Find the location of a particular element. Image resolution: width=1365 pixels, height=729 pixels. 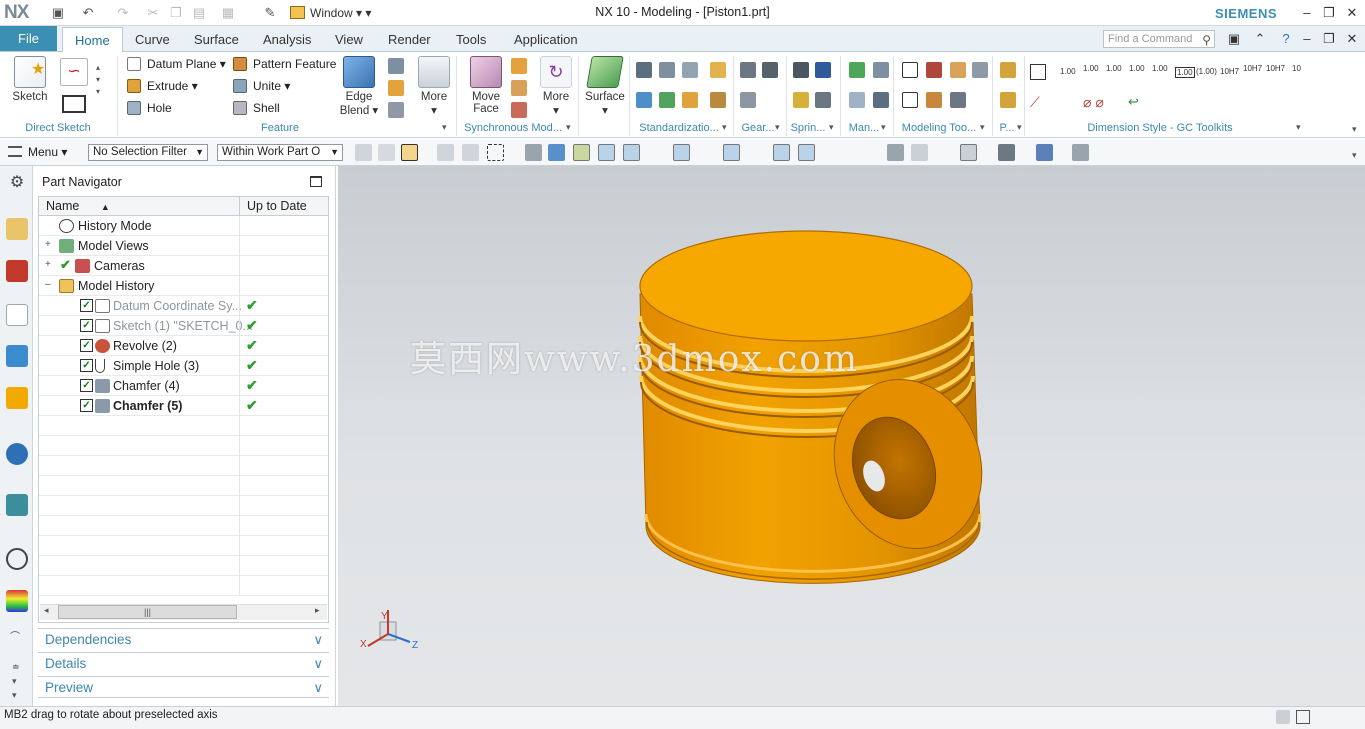

toolbar-options-icon: ▾ is located at coordinates (1354, 155).